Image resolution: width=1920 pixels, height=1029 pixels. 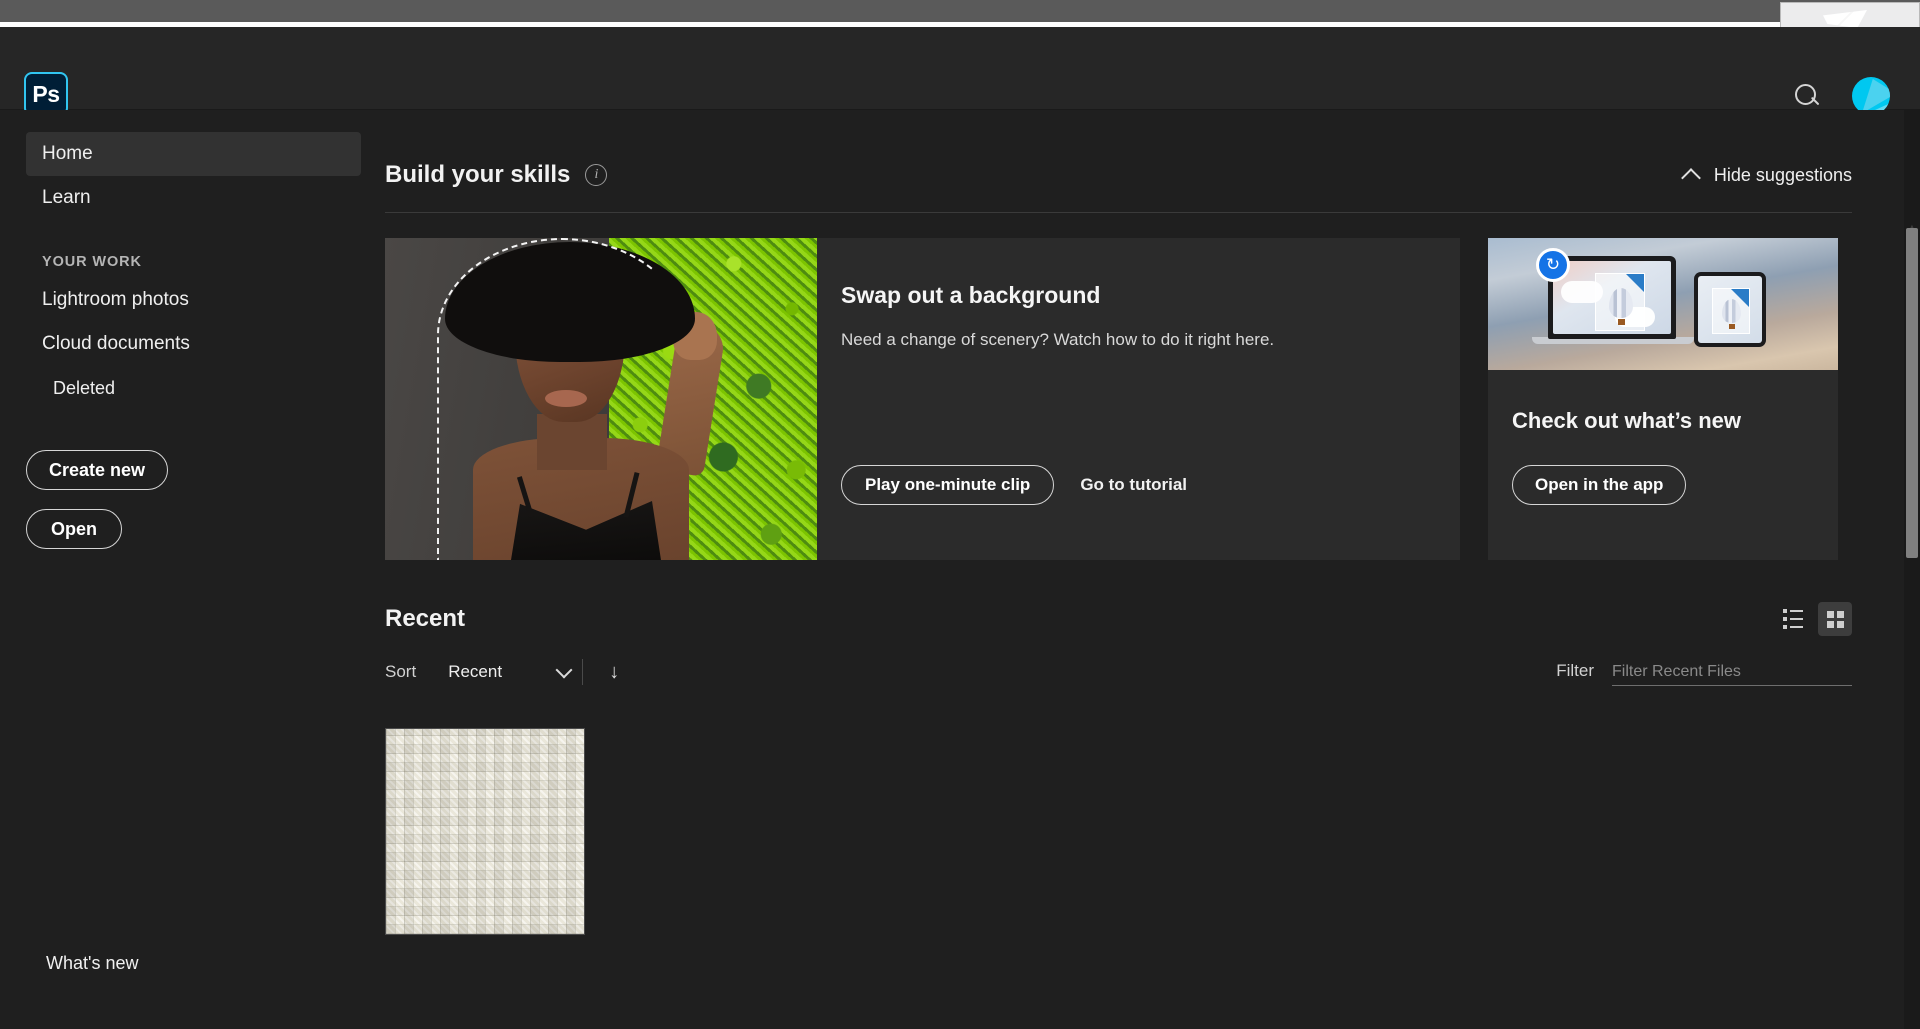 What do you see at coordinates (564, 669) in the screenshot?
I see `chevron-down-icon` at bounding box center [564, 669].